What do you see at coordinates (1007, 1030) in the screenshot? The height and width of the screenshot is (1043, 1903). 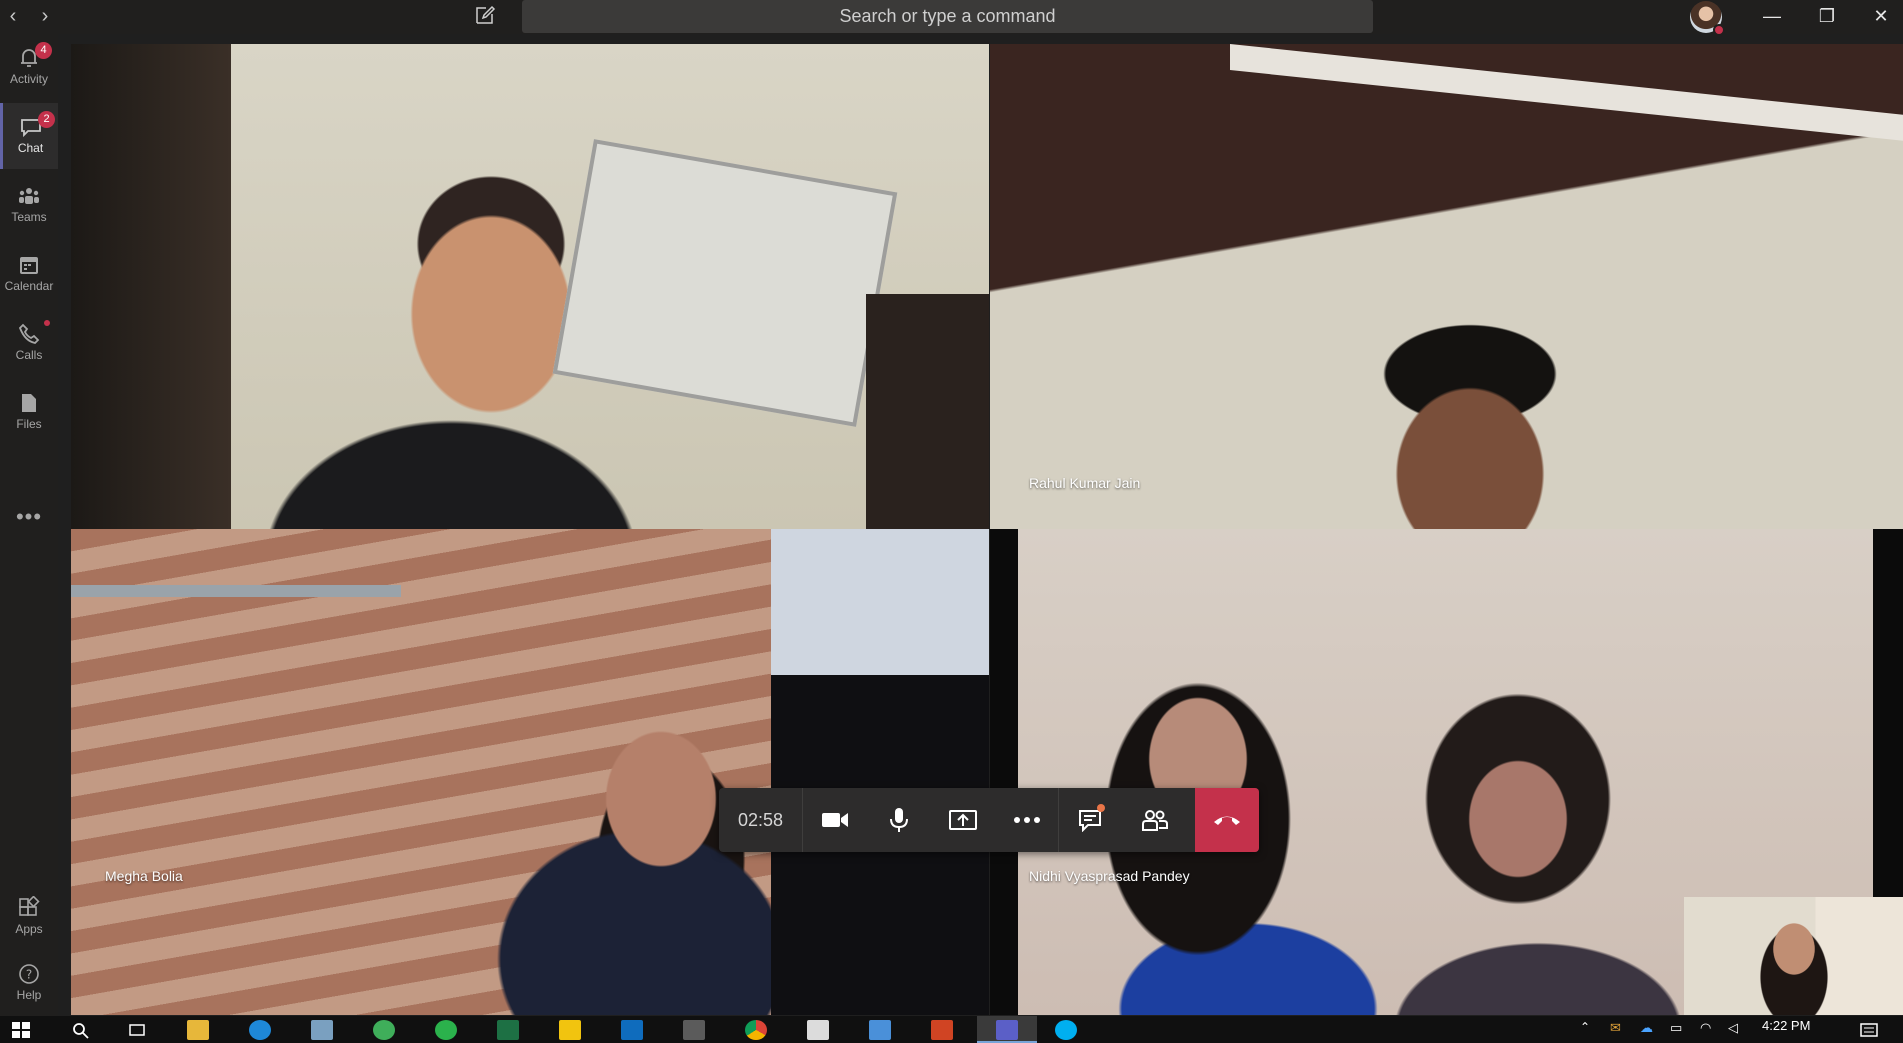 I see `teams-taskbar-icon` at bounding box center [1007, 1030].